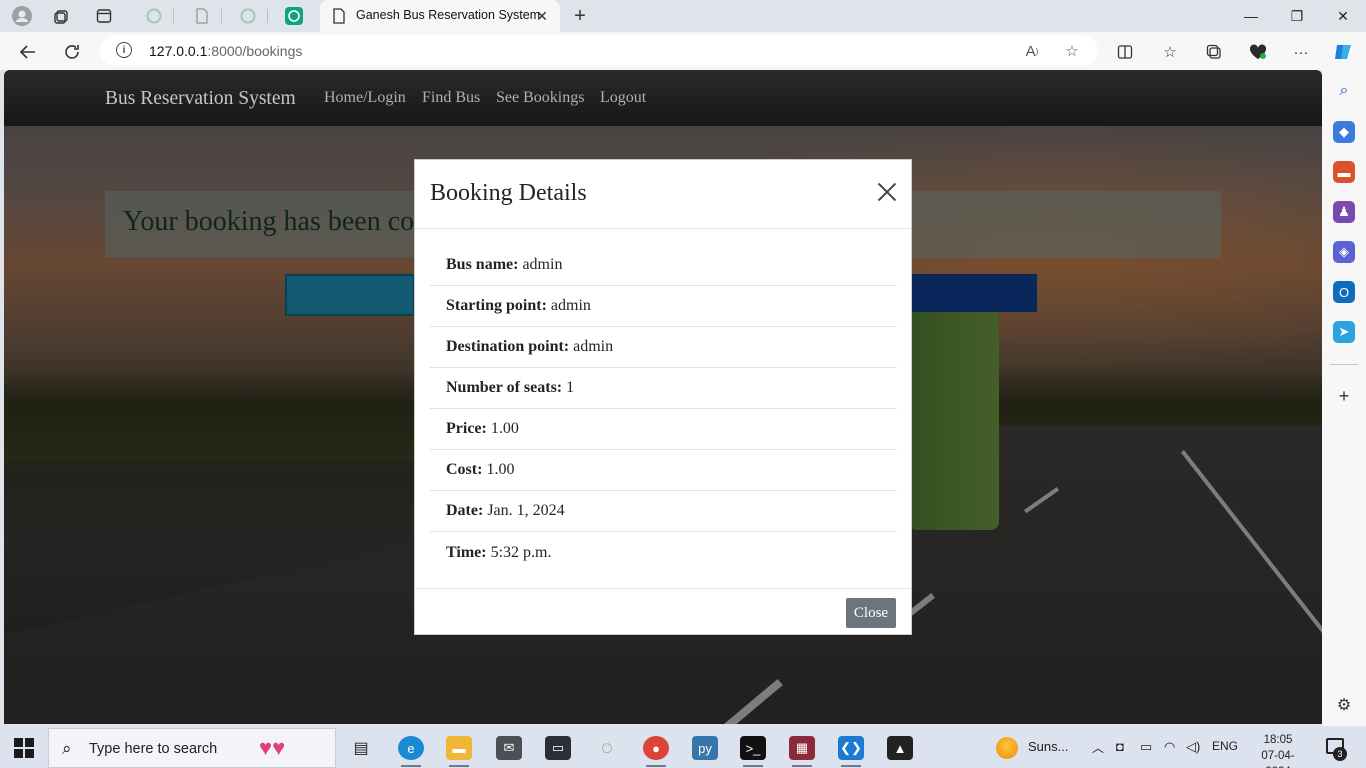 This screenshot has height=768, width=1366. Describe the element at coordinates (508, 193) in the screenshot. I see `modal-title: Booking Details` at that location.